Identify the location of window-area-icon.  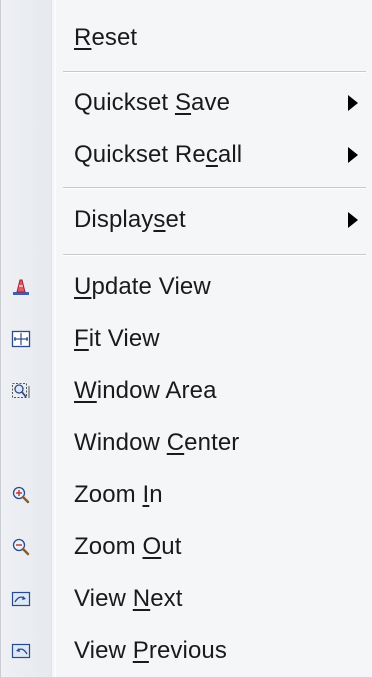
(21, 390).